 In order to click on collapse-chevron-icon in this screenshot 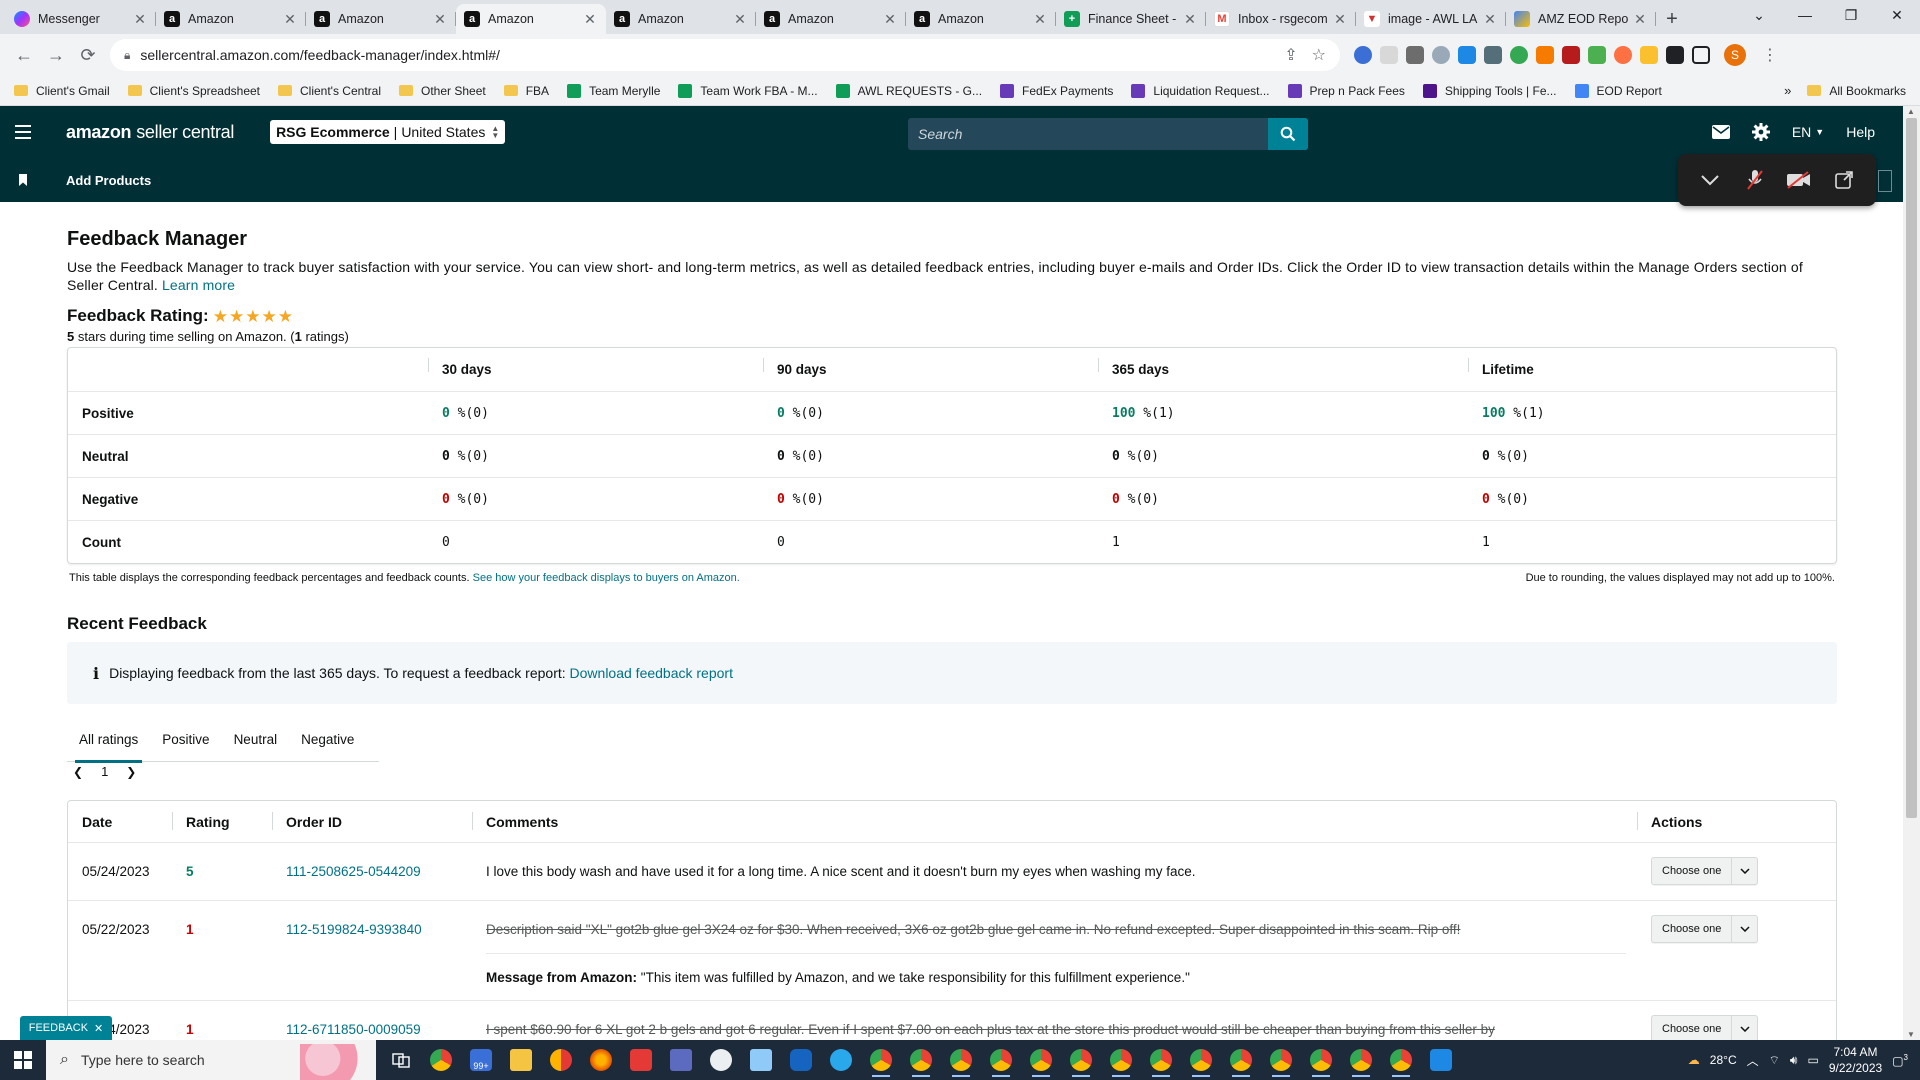, I will do `click(1710, 180)`.